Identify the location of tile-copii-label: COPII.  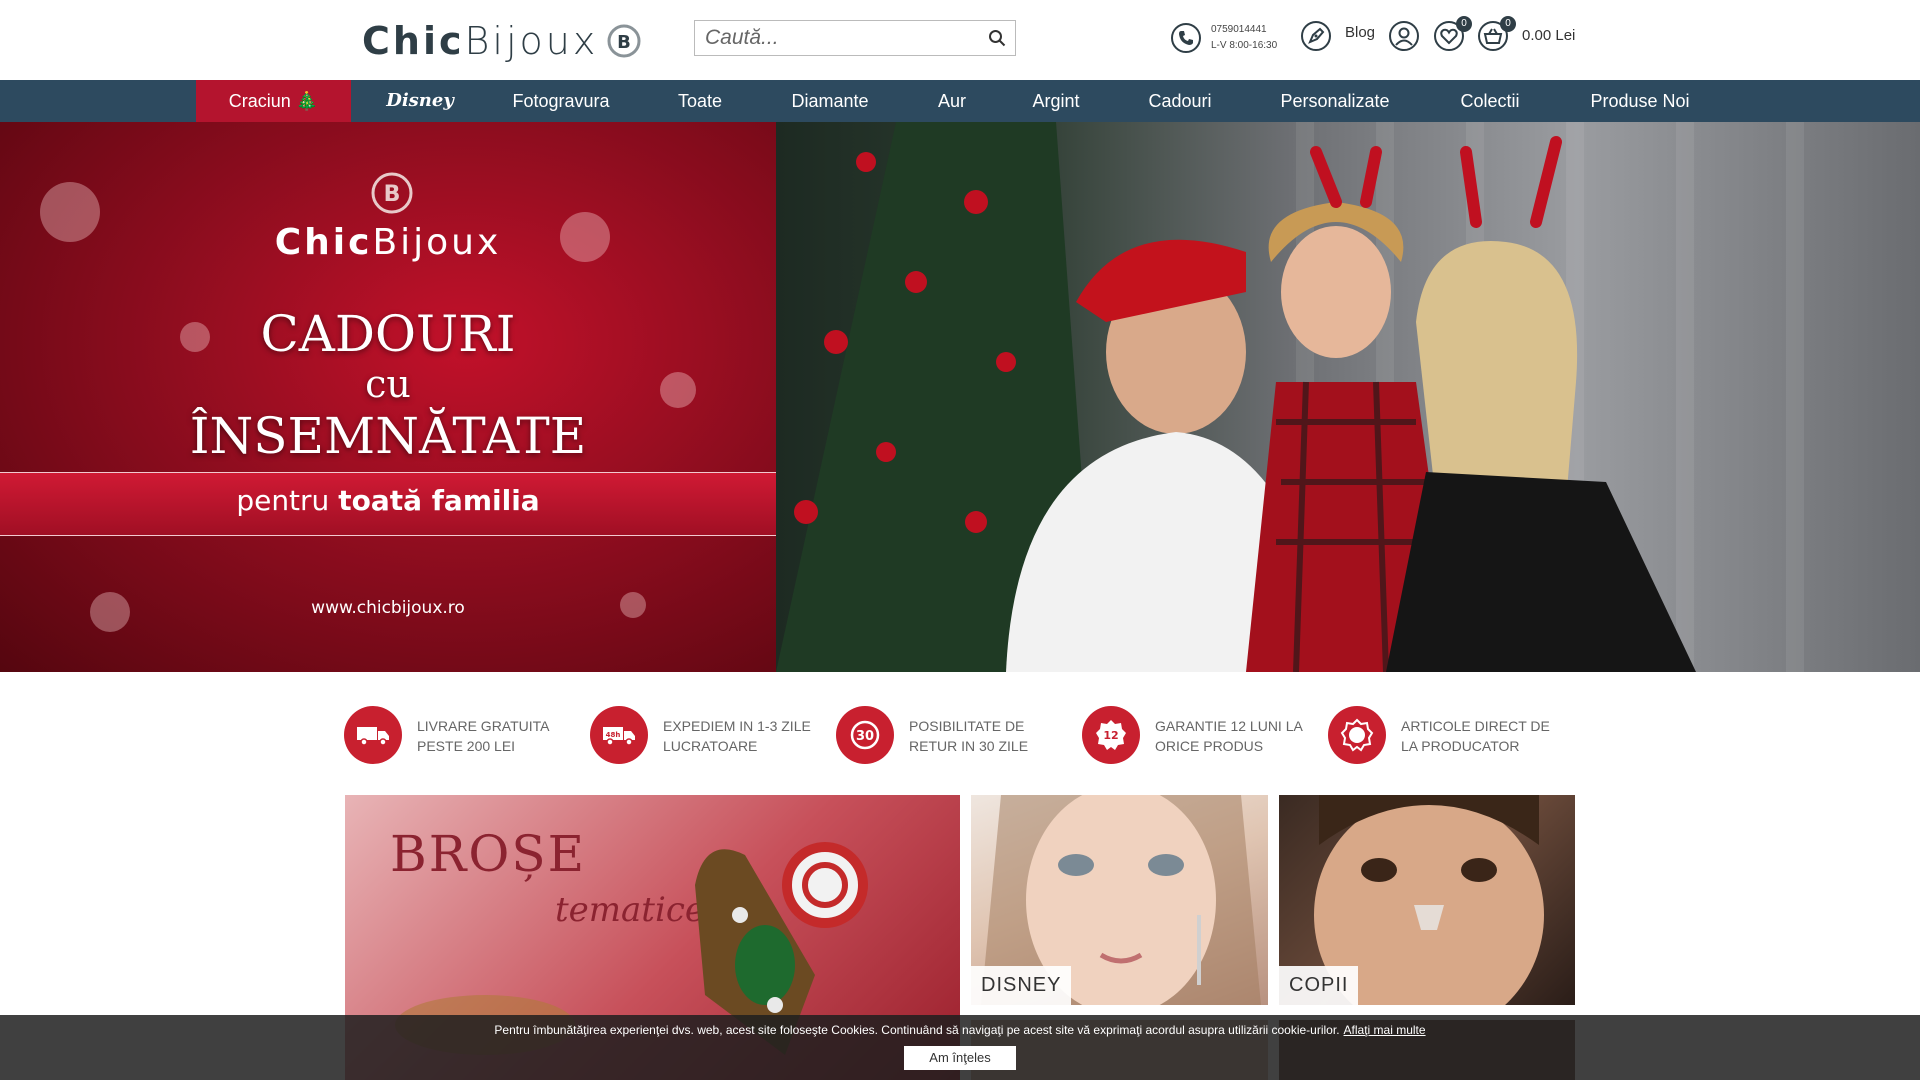
(1319, 985).